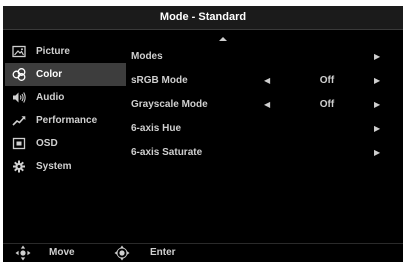  What do you see at coordinates (49, 74) in the screenshot?
I see `sidebar-item-label: Color` at bounding box center [49, 74].